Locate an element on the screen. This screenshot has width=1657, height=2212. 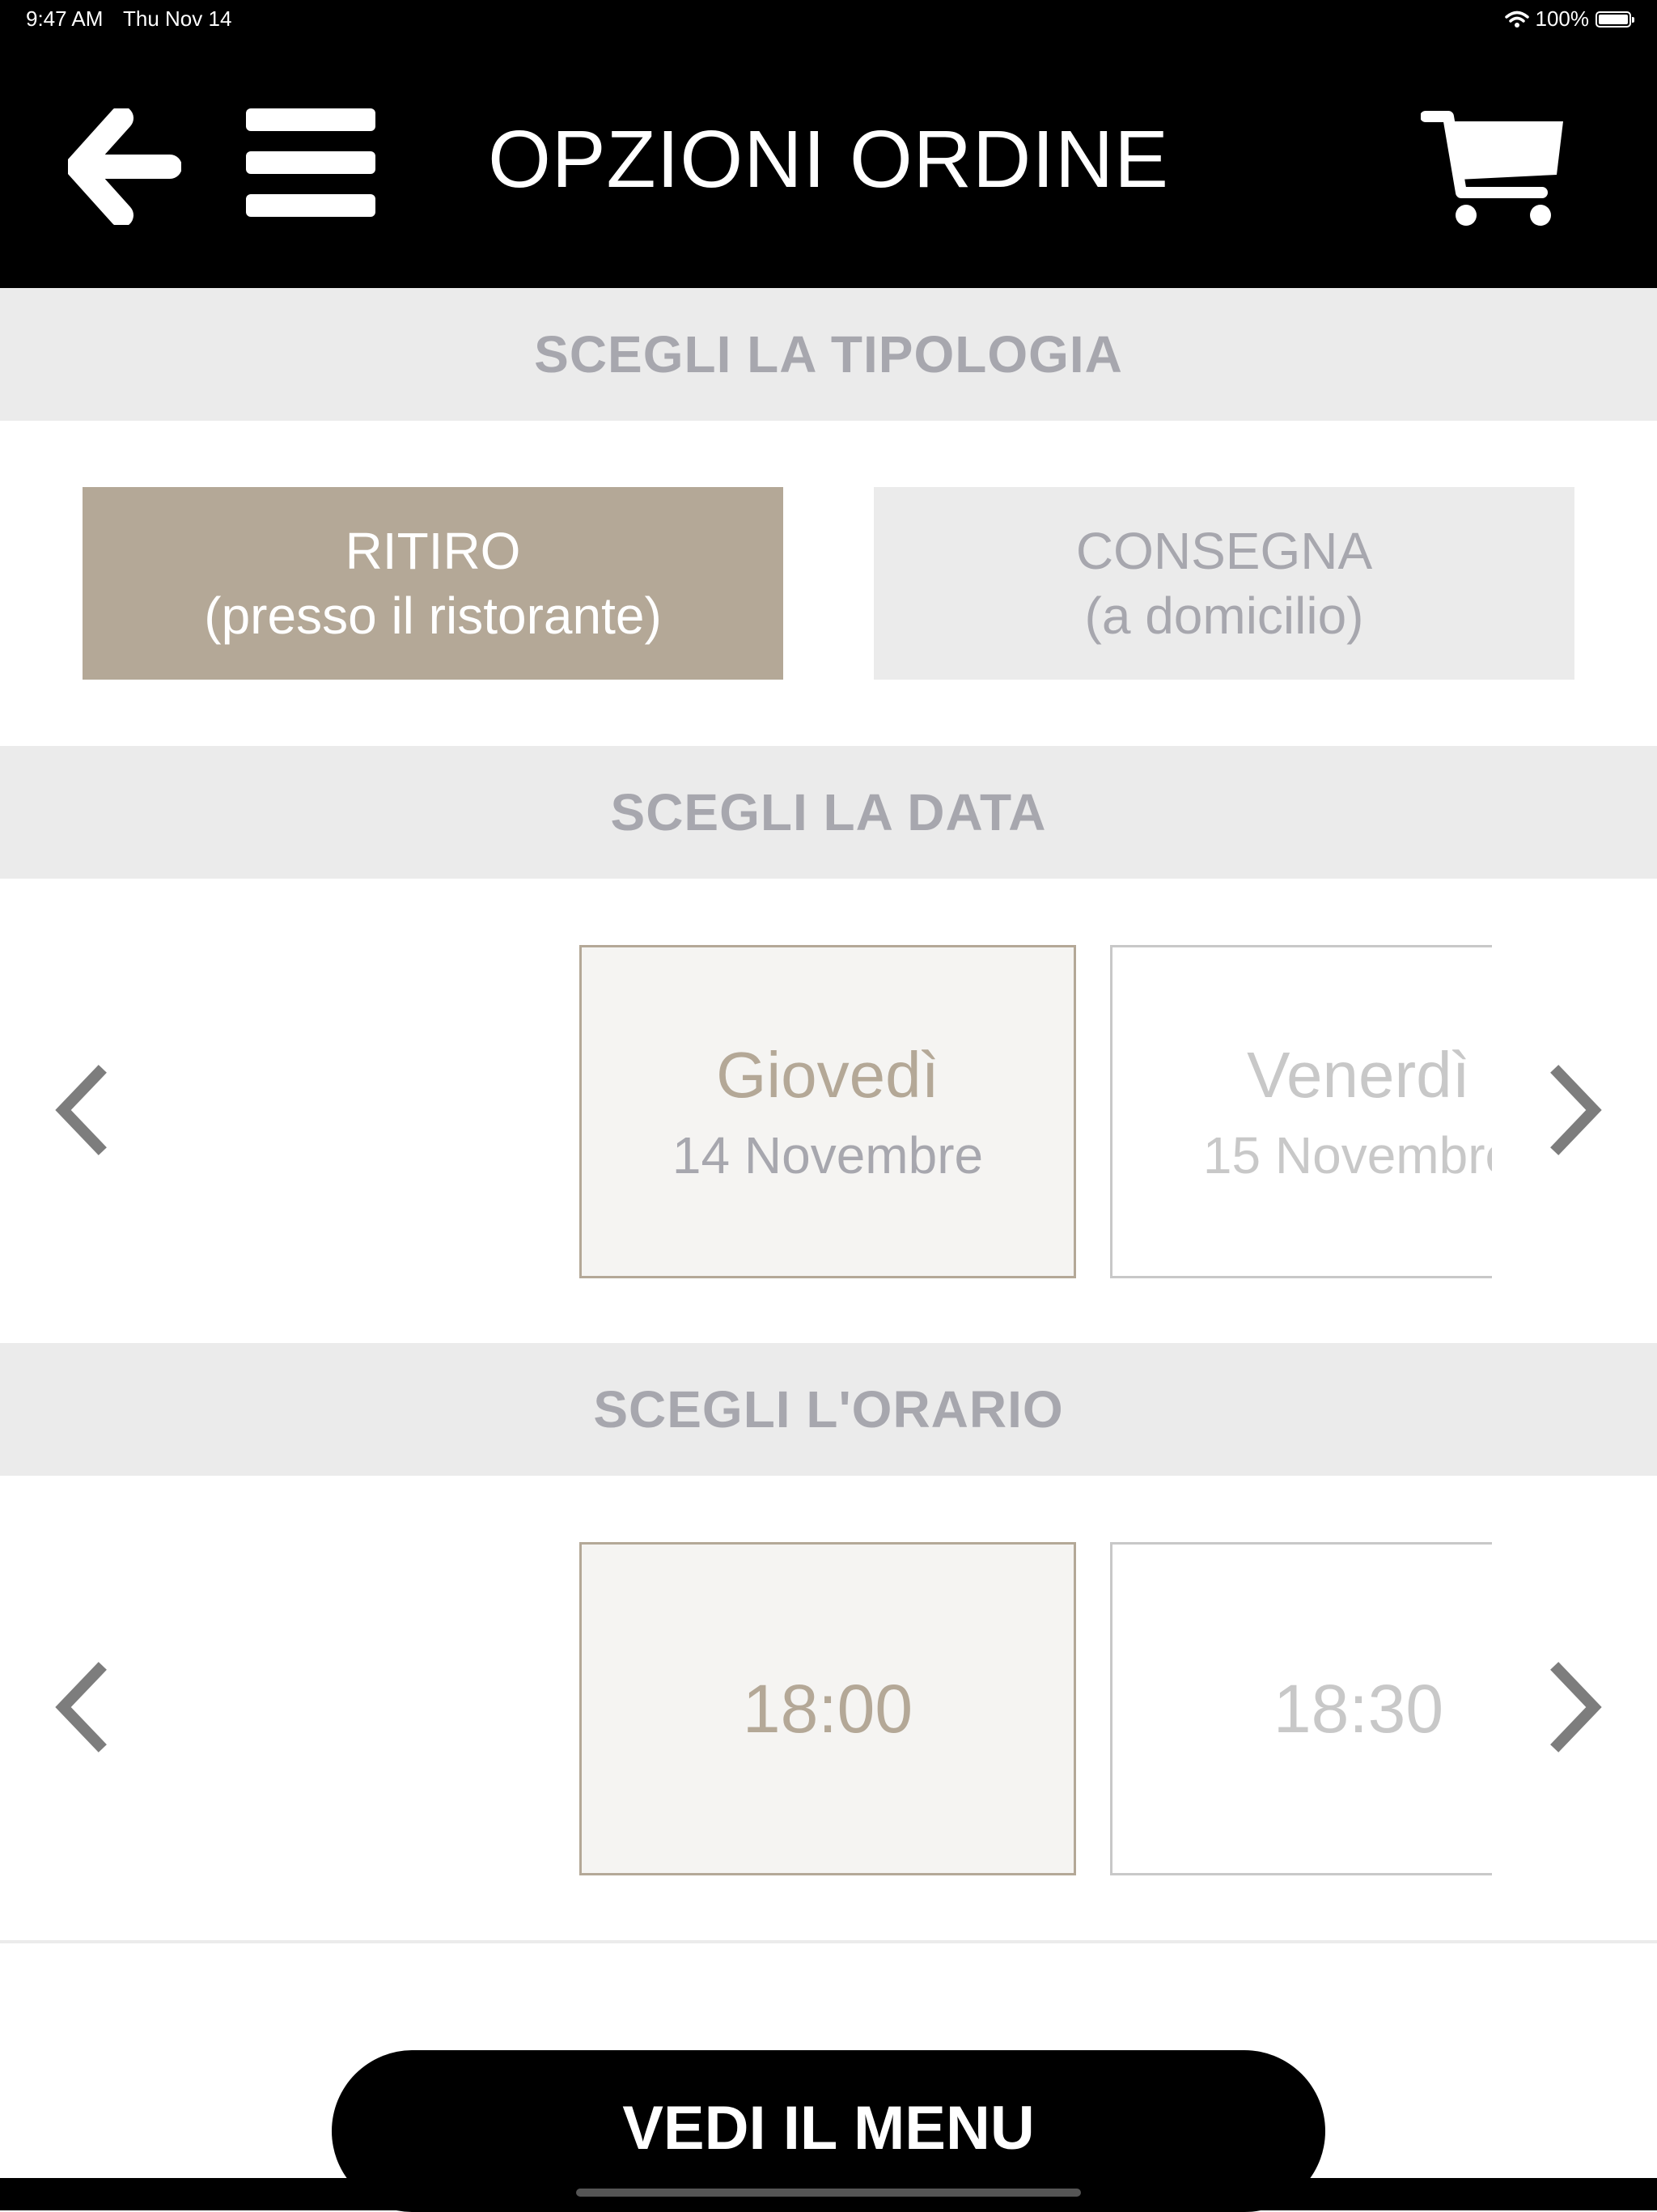
date-card-day: Giovedì is located at coordinates (827, 1075).